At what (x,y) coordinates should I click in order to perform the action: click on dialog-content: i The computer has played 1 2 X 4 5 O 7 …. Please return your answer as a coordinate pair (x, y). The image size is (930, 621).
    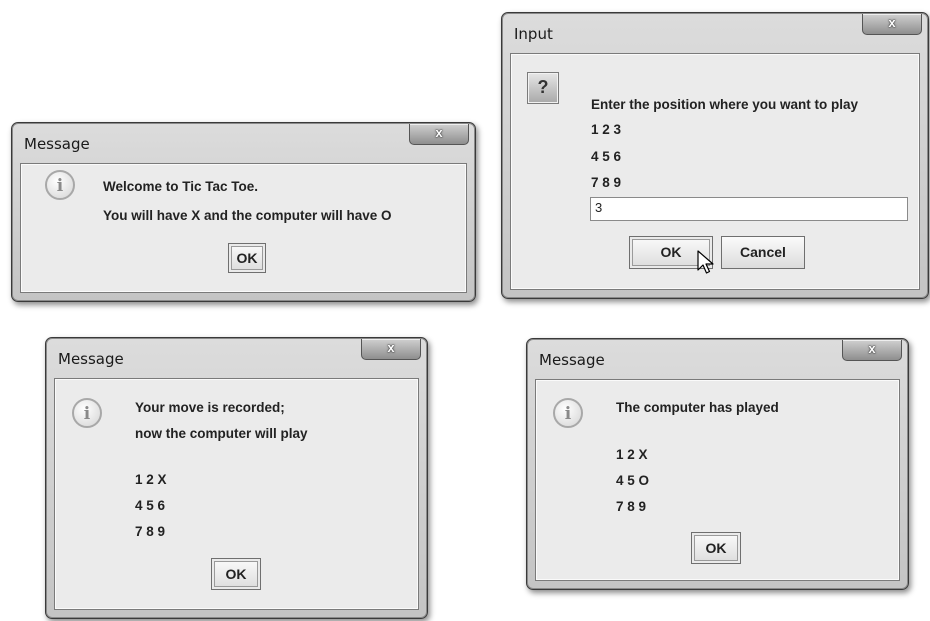
    Looking at the image, I should click on (717, 480).